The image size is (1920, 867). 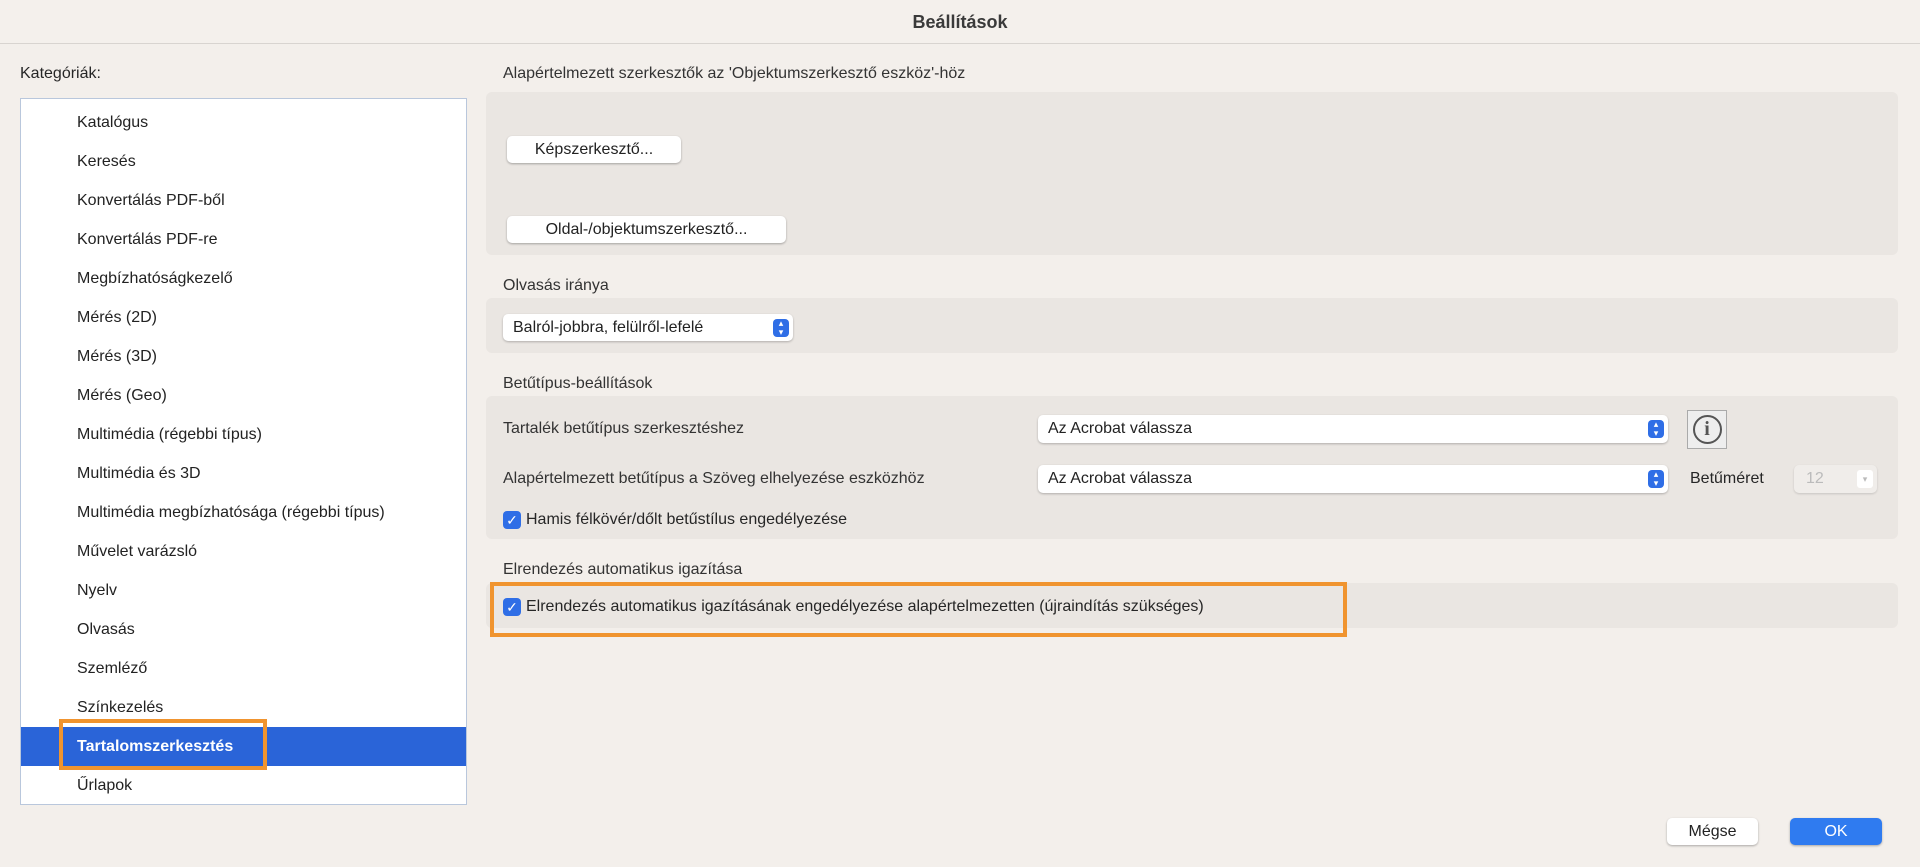 I want to click on category-item: Olvasás, so click(x=243, y=629).